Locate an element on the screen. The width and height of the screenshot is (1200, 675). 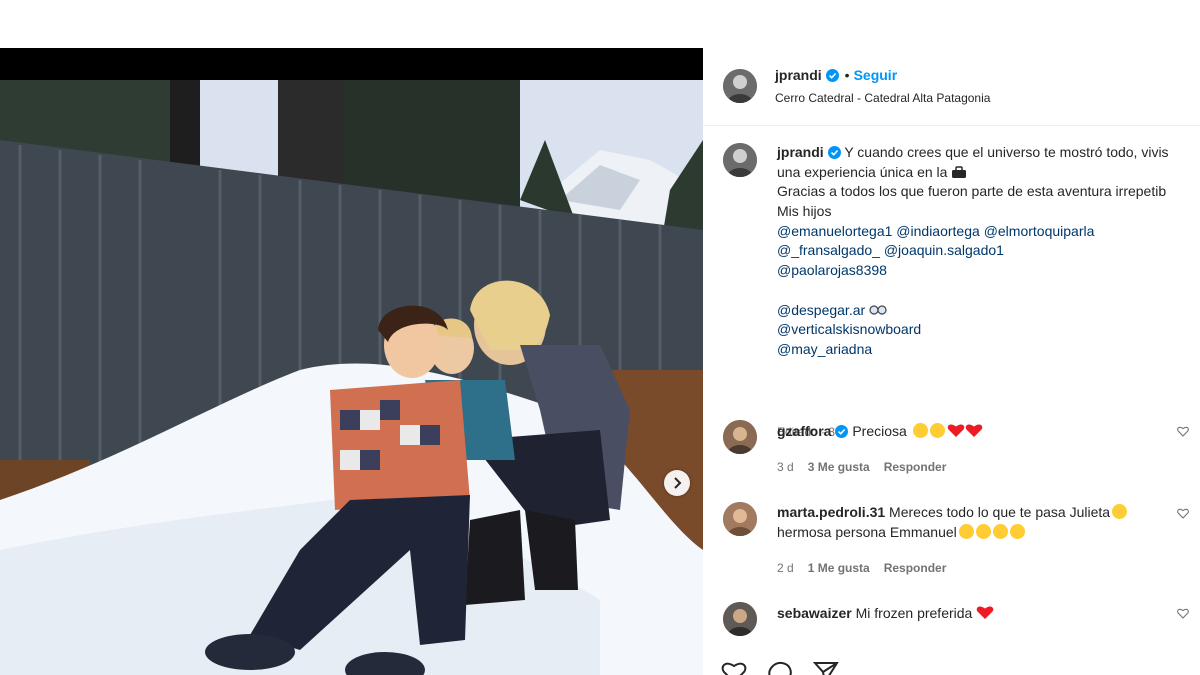
comment-likes: 1 Me gusta is located at coordinates (839, 568).